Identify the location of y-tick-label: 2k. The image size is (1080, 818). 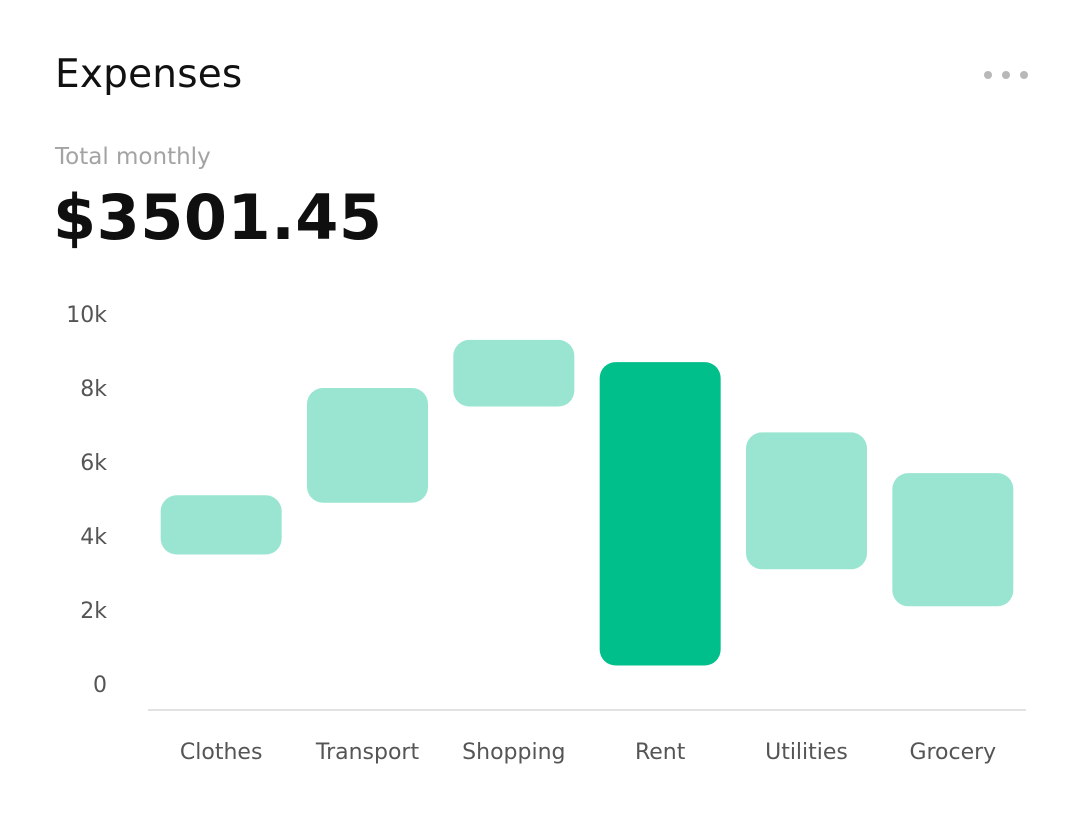
(93, 611).